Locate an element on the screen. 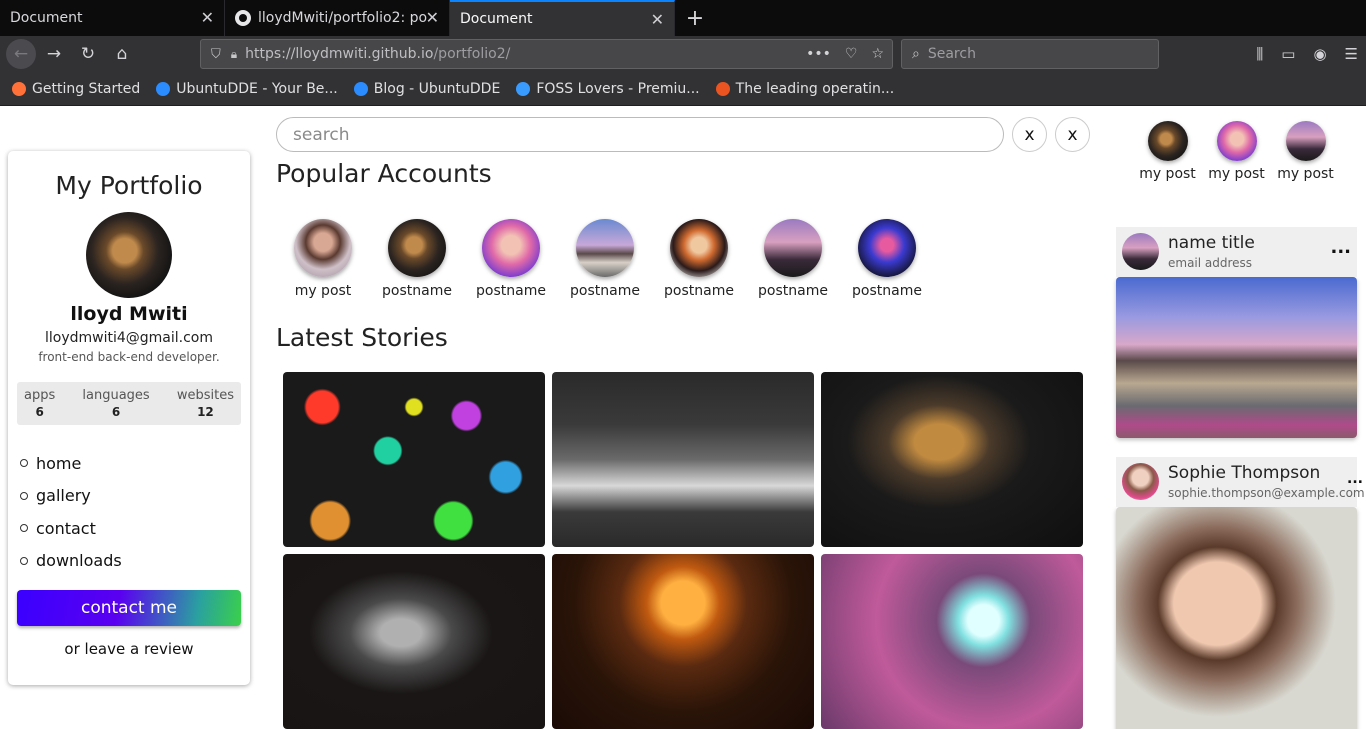 The width and height of the screenshot is (1366, 729). post-email: email address is located at coordinates (1210, 263).